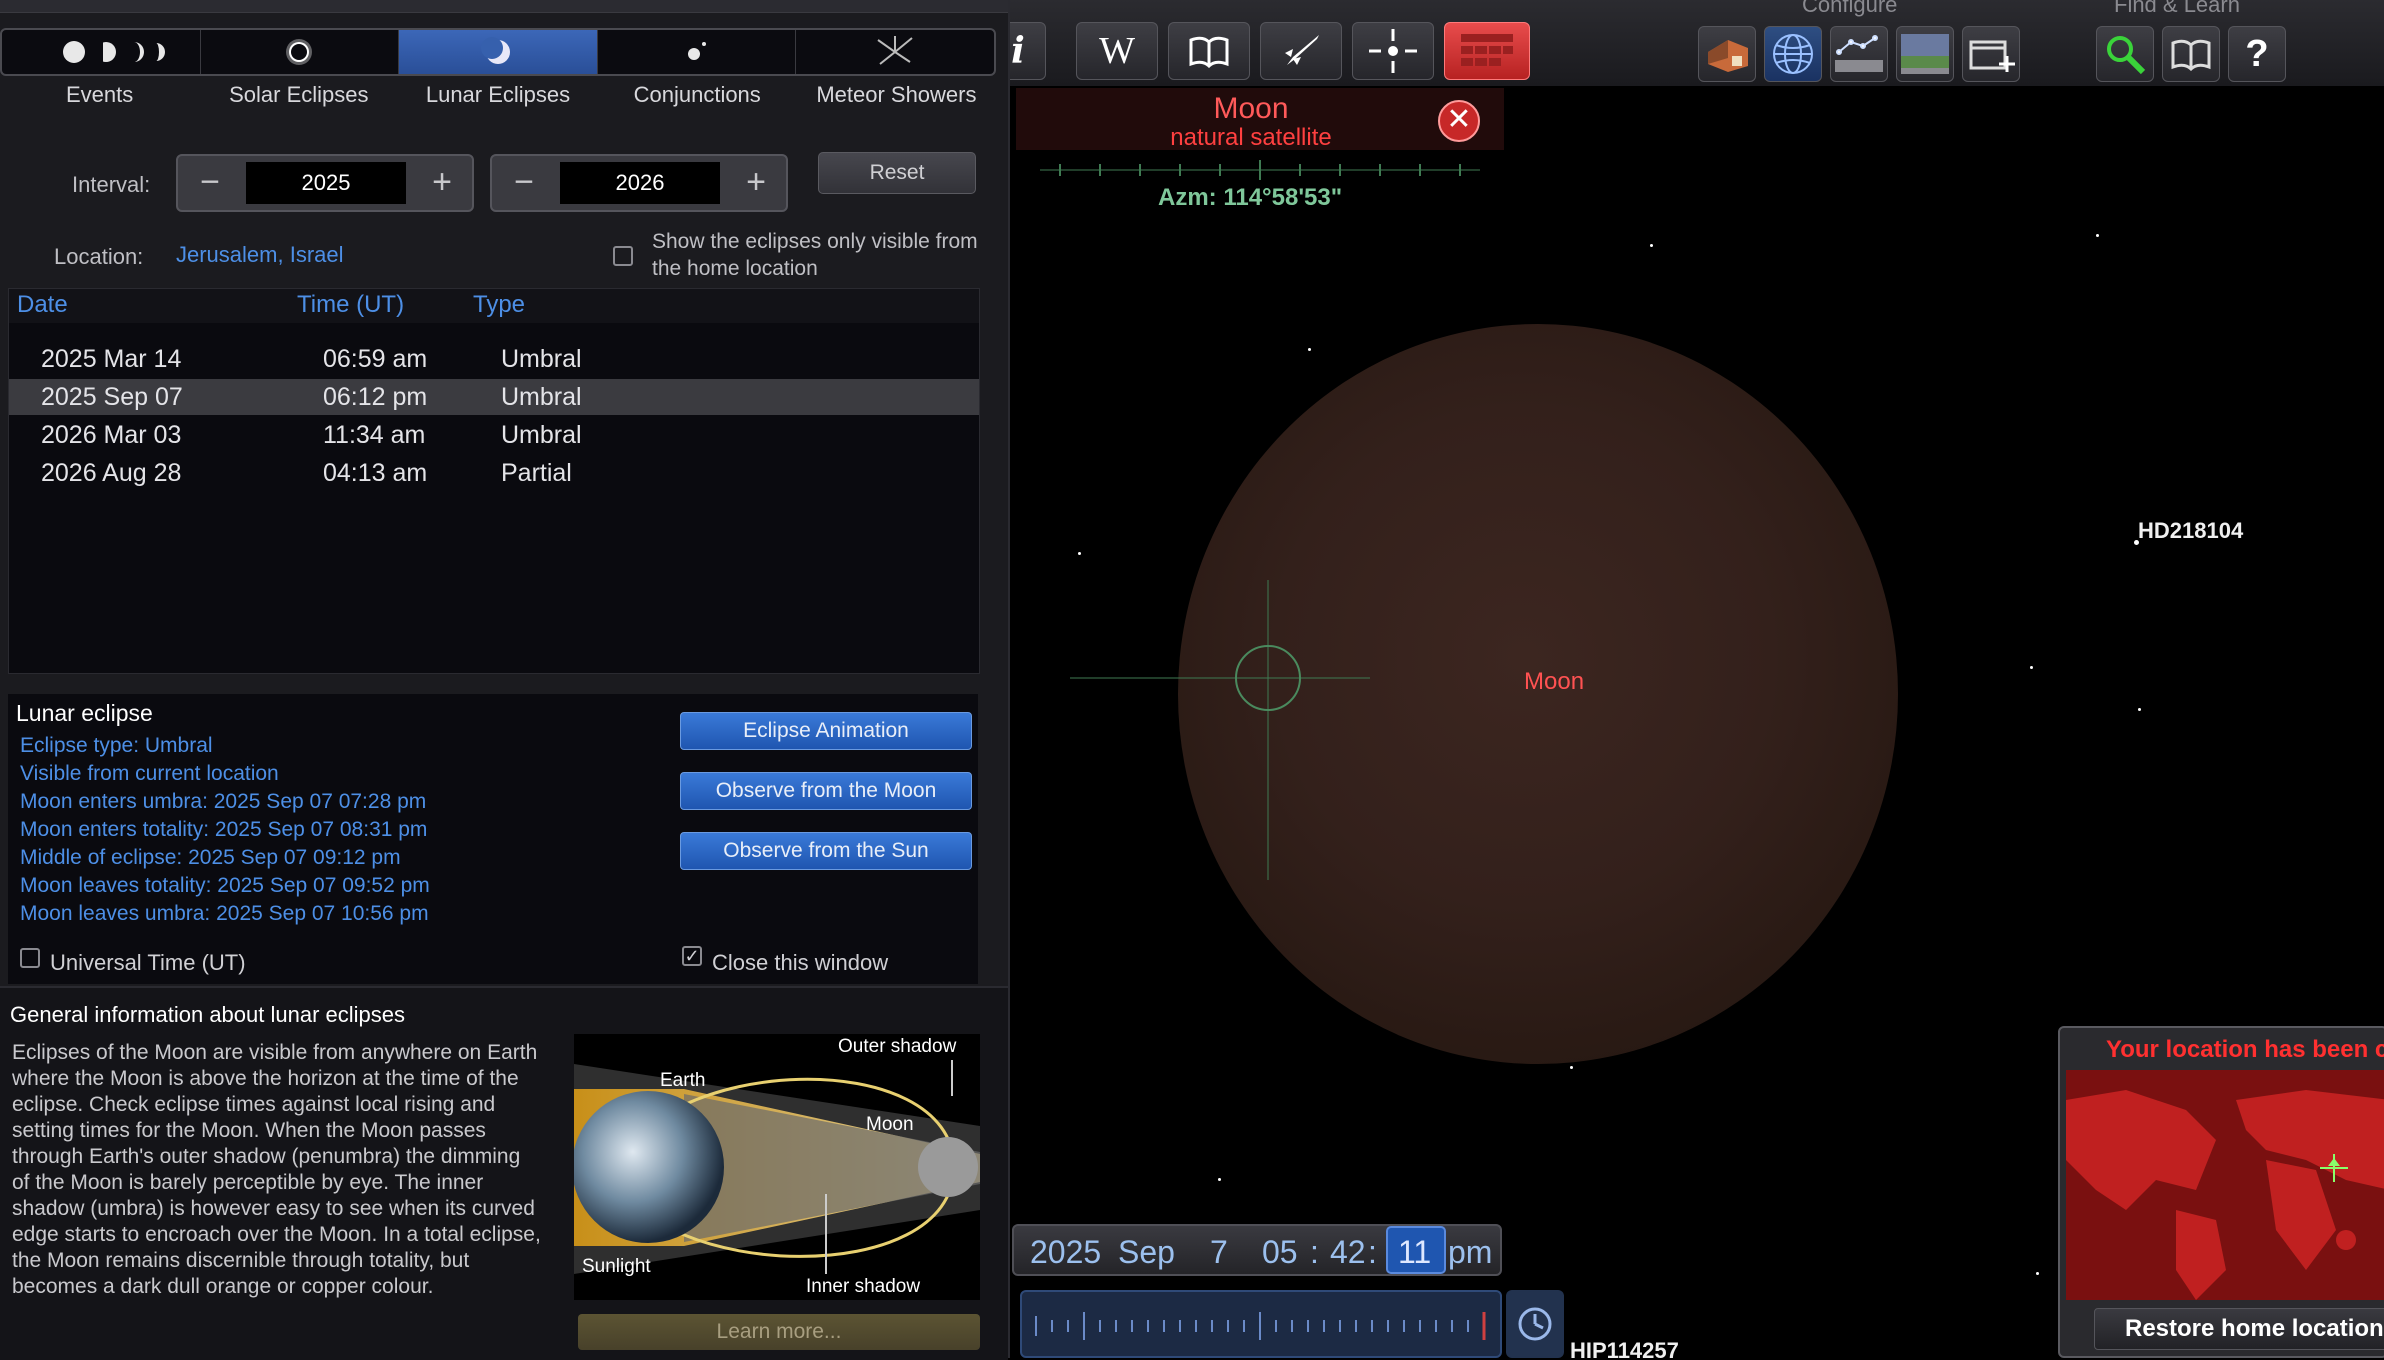 Image resolution: width=2384 pixels, height=1360 pixels. What do you see at coordinates (896, 97) in the screenshot?
I see `tab-label-meteor-showers: Meteor Showers` at bounding box center [896, 97].